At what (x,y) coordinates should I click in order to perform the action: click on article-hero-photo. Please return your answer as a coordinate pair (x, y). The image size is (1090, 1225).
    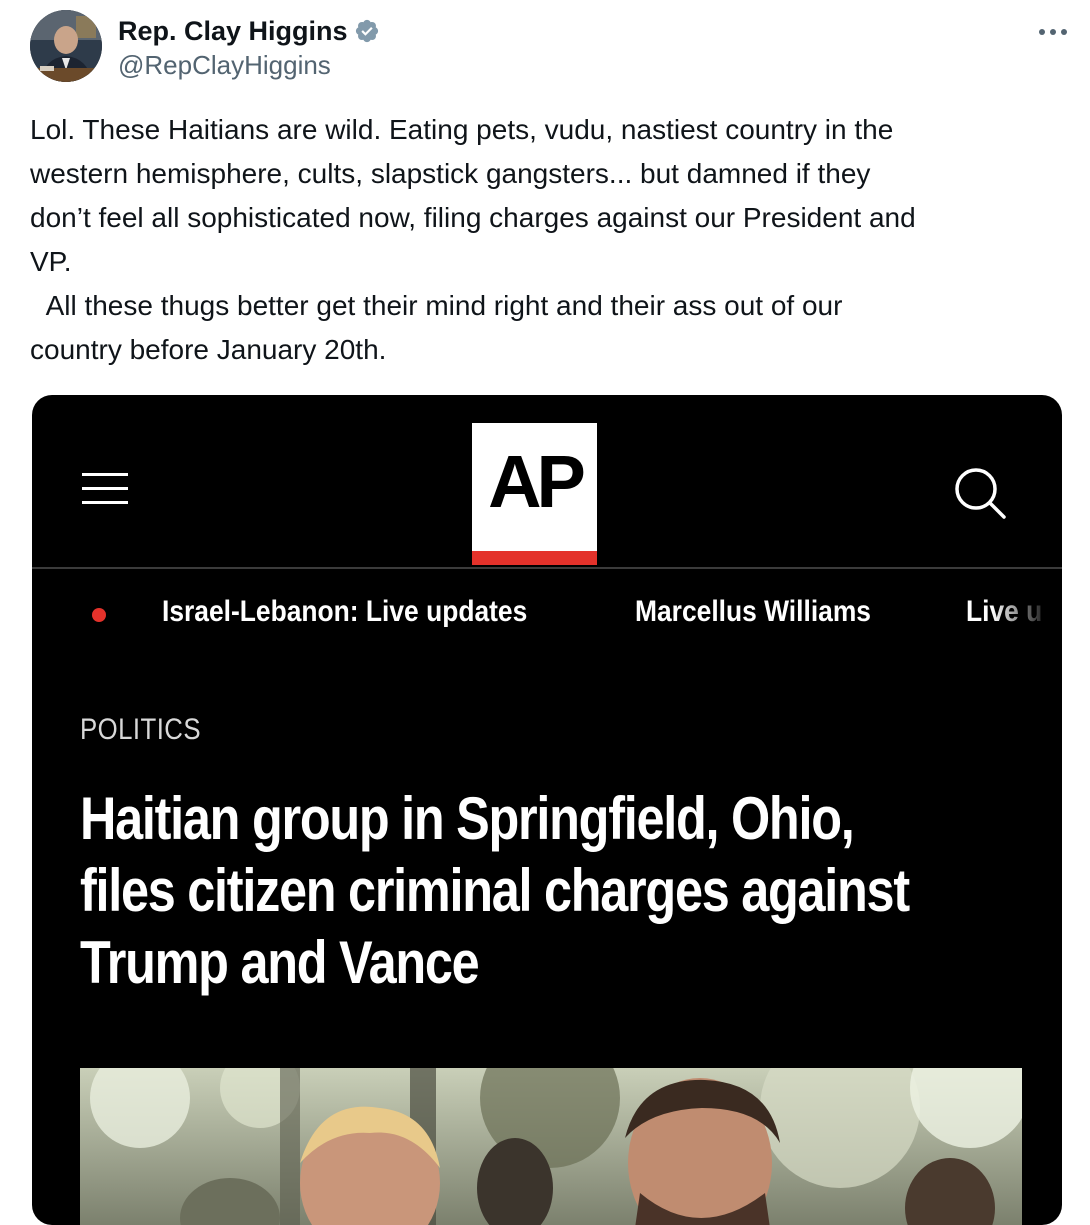
    Looking at the image, I should click on (551, 1146).